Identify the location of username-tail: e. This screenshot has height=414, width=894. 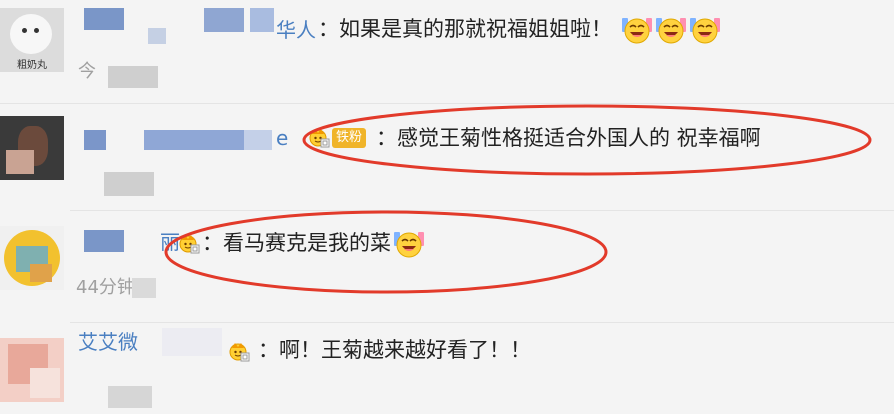
(282, 138).